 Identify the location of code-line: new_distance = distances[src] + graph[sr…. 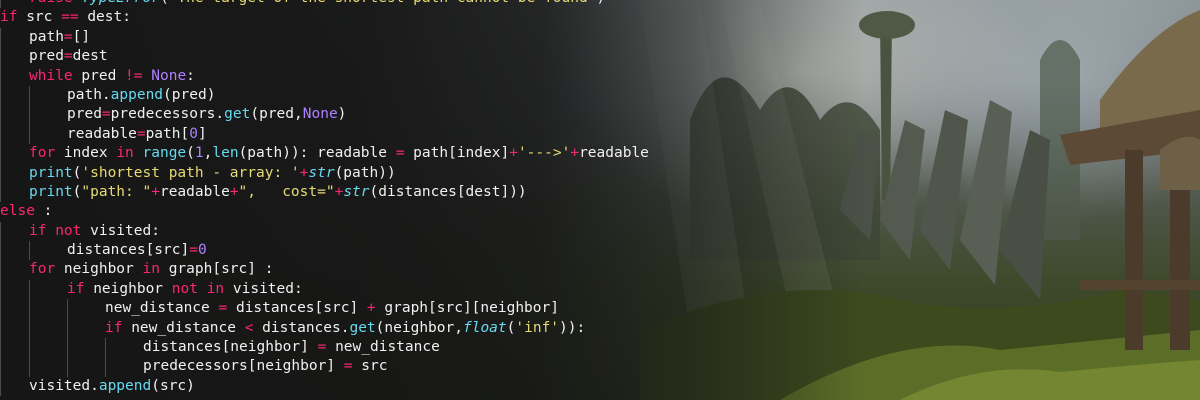
(324, 309).